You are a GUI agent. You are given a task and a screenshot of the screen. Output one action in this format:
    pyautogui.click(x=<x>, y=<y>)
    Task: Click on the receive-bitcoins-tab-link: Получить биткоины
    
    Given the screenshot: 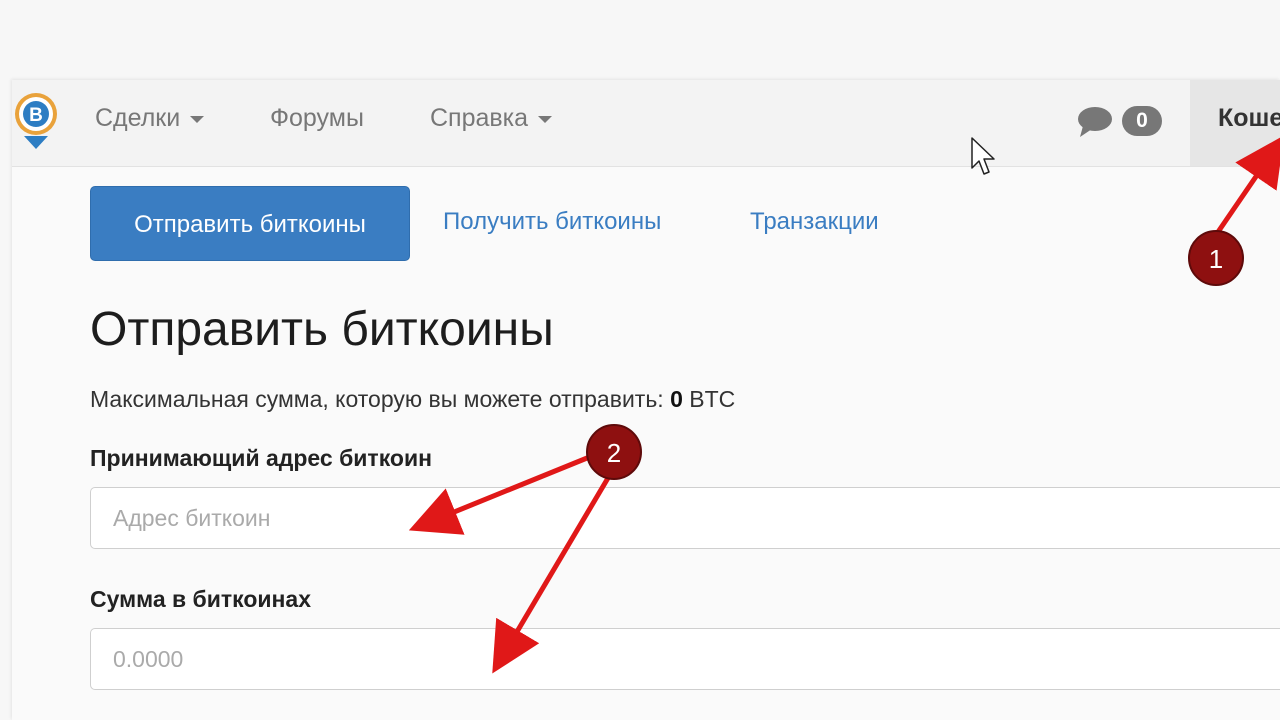 What is the action you would take?
    pyautogui.click(x=552, y=222)
    